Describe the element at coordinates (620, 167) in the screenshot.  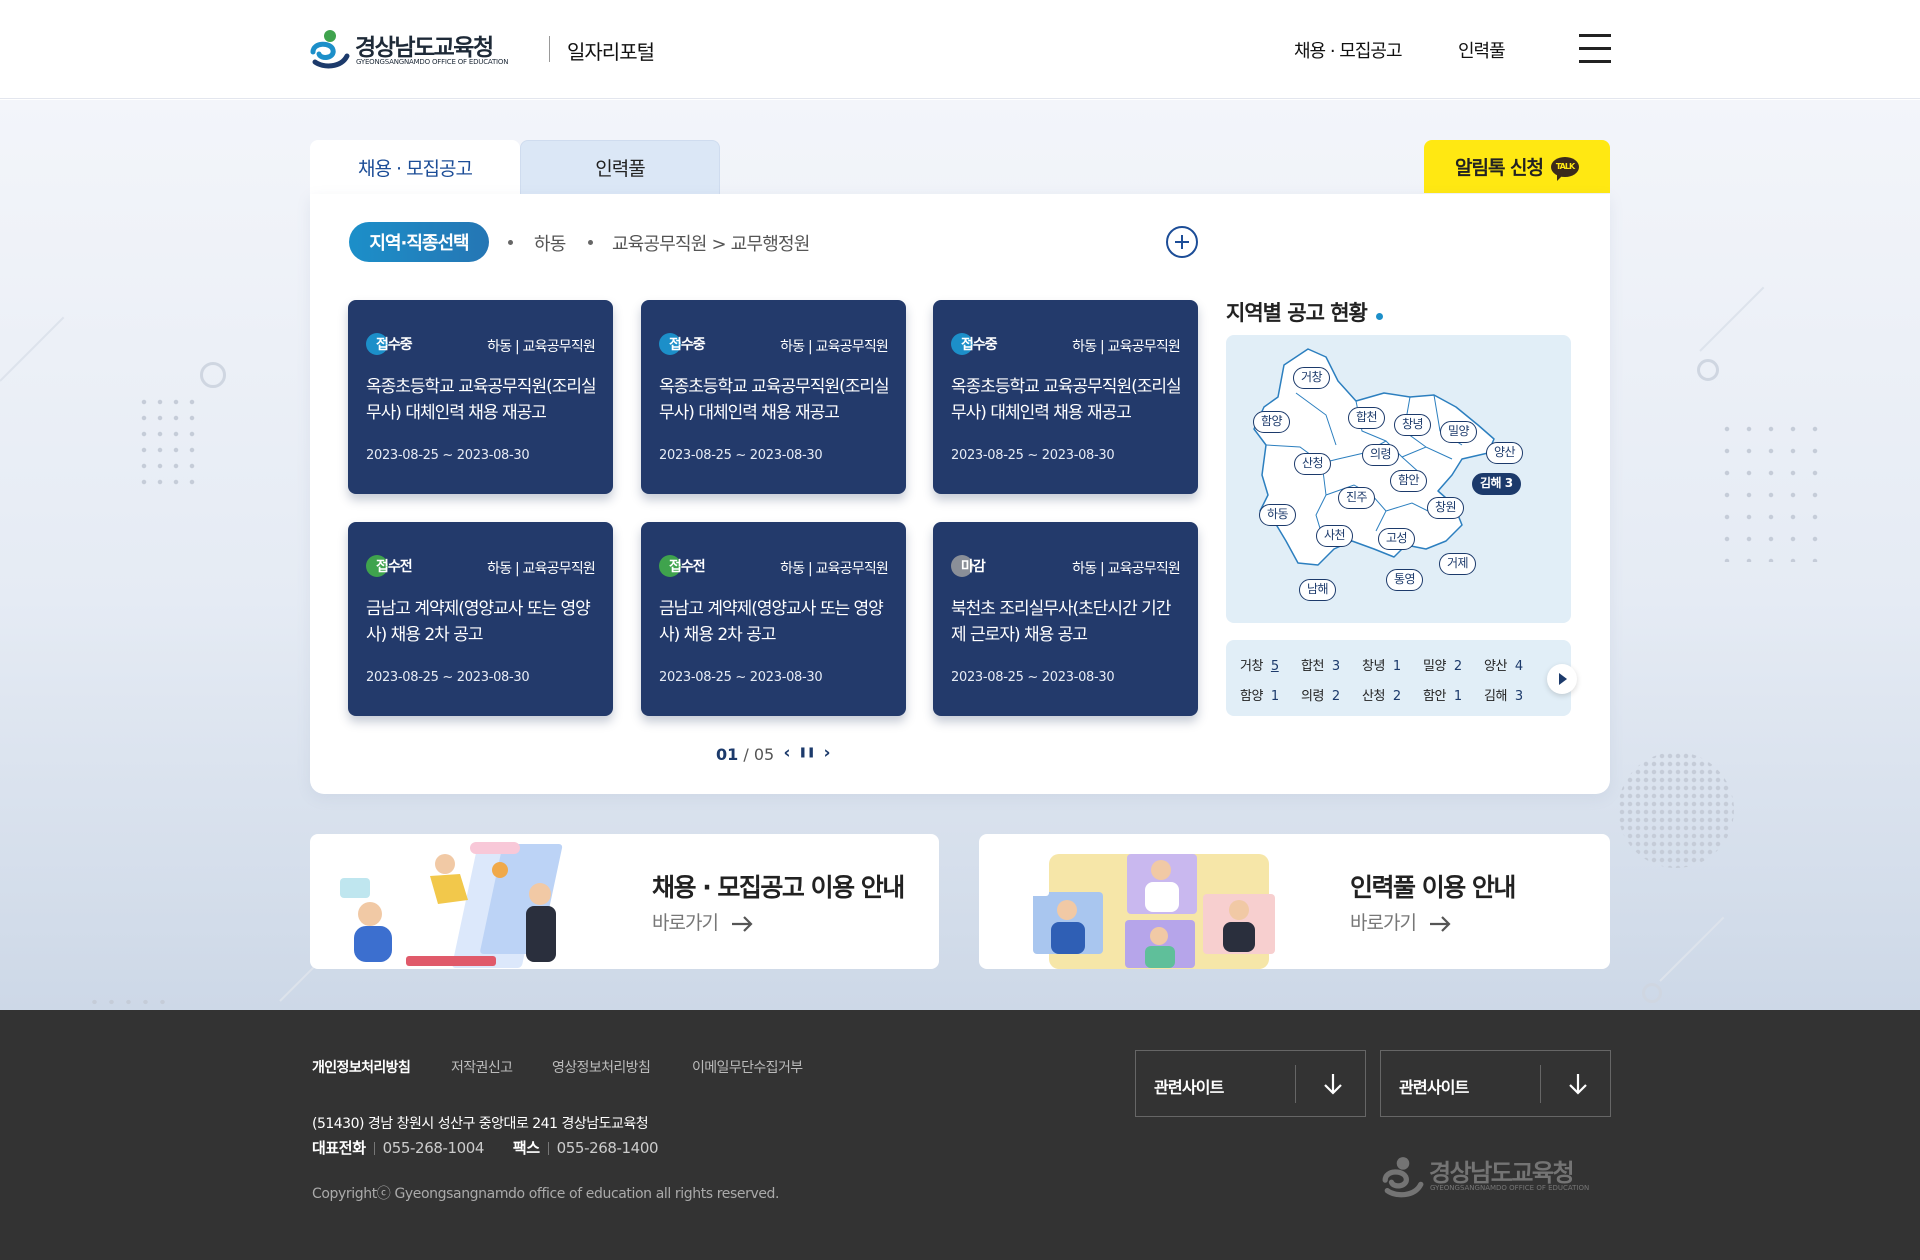
I see `tab-talent-pool: 인력풀` at that location.